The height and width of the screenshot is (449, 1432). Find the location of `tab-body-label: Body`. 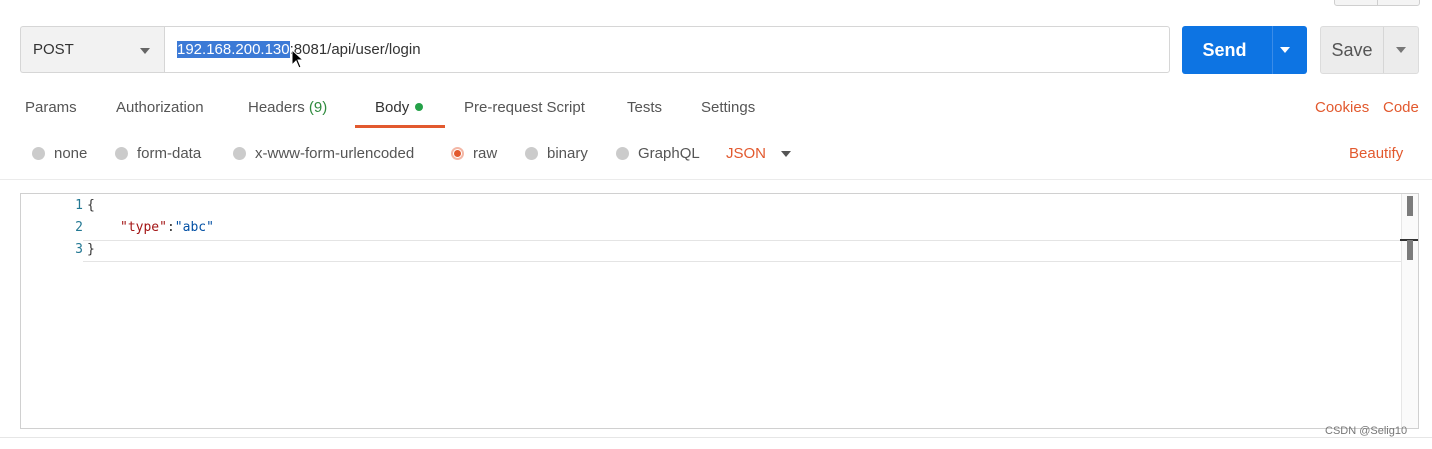

tab-body-label: Body is located at coordinates (392, 107).